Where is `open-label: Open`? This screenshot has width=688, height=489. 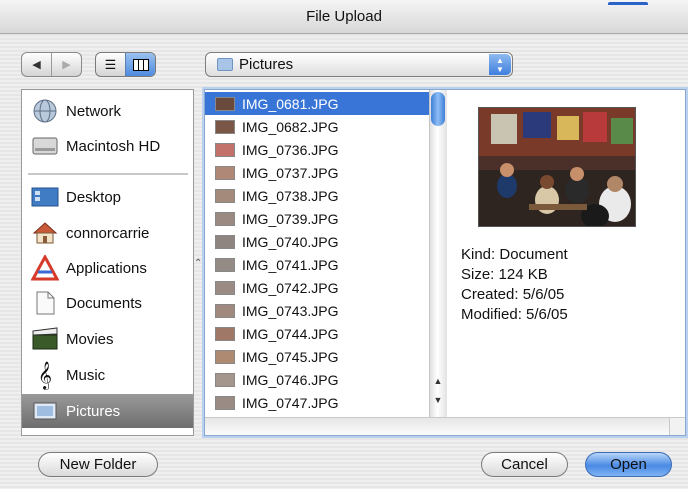 open-label: Open is located at coordinates (628, 464).